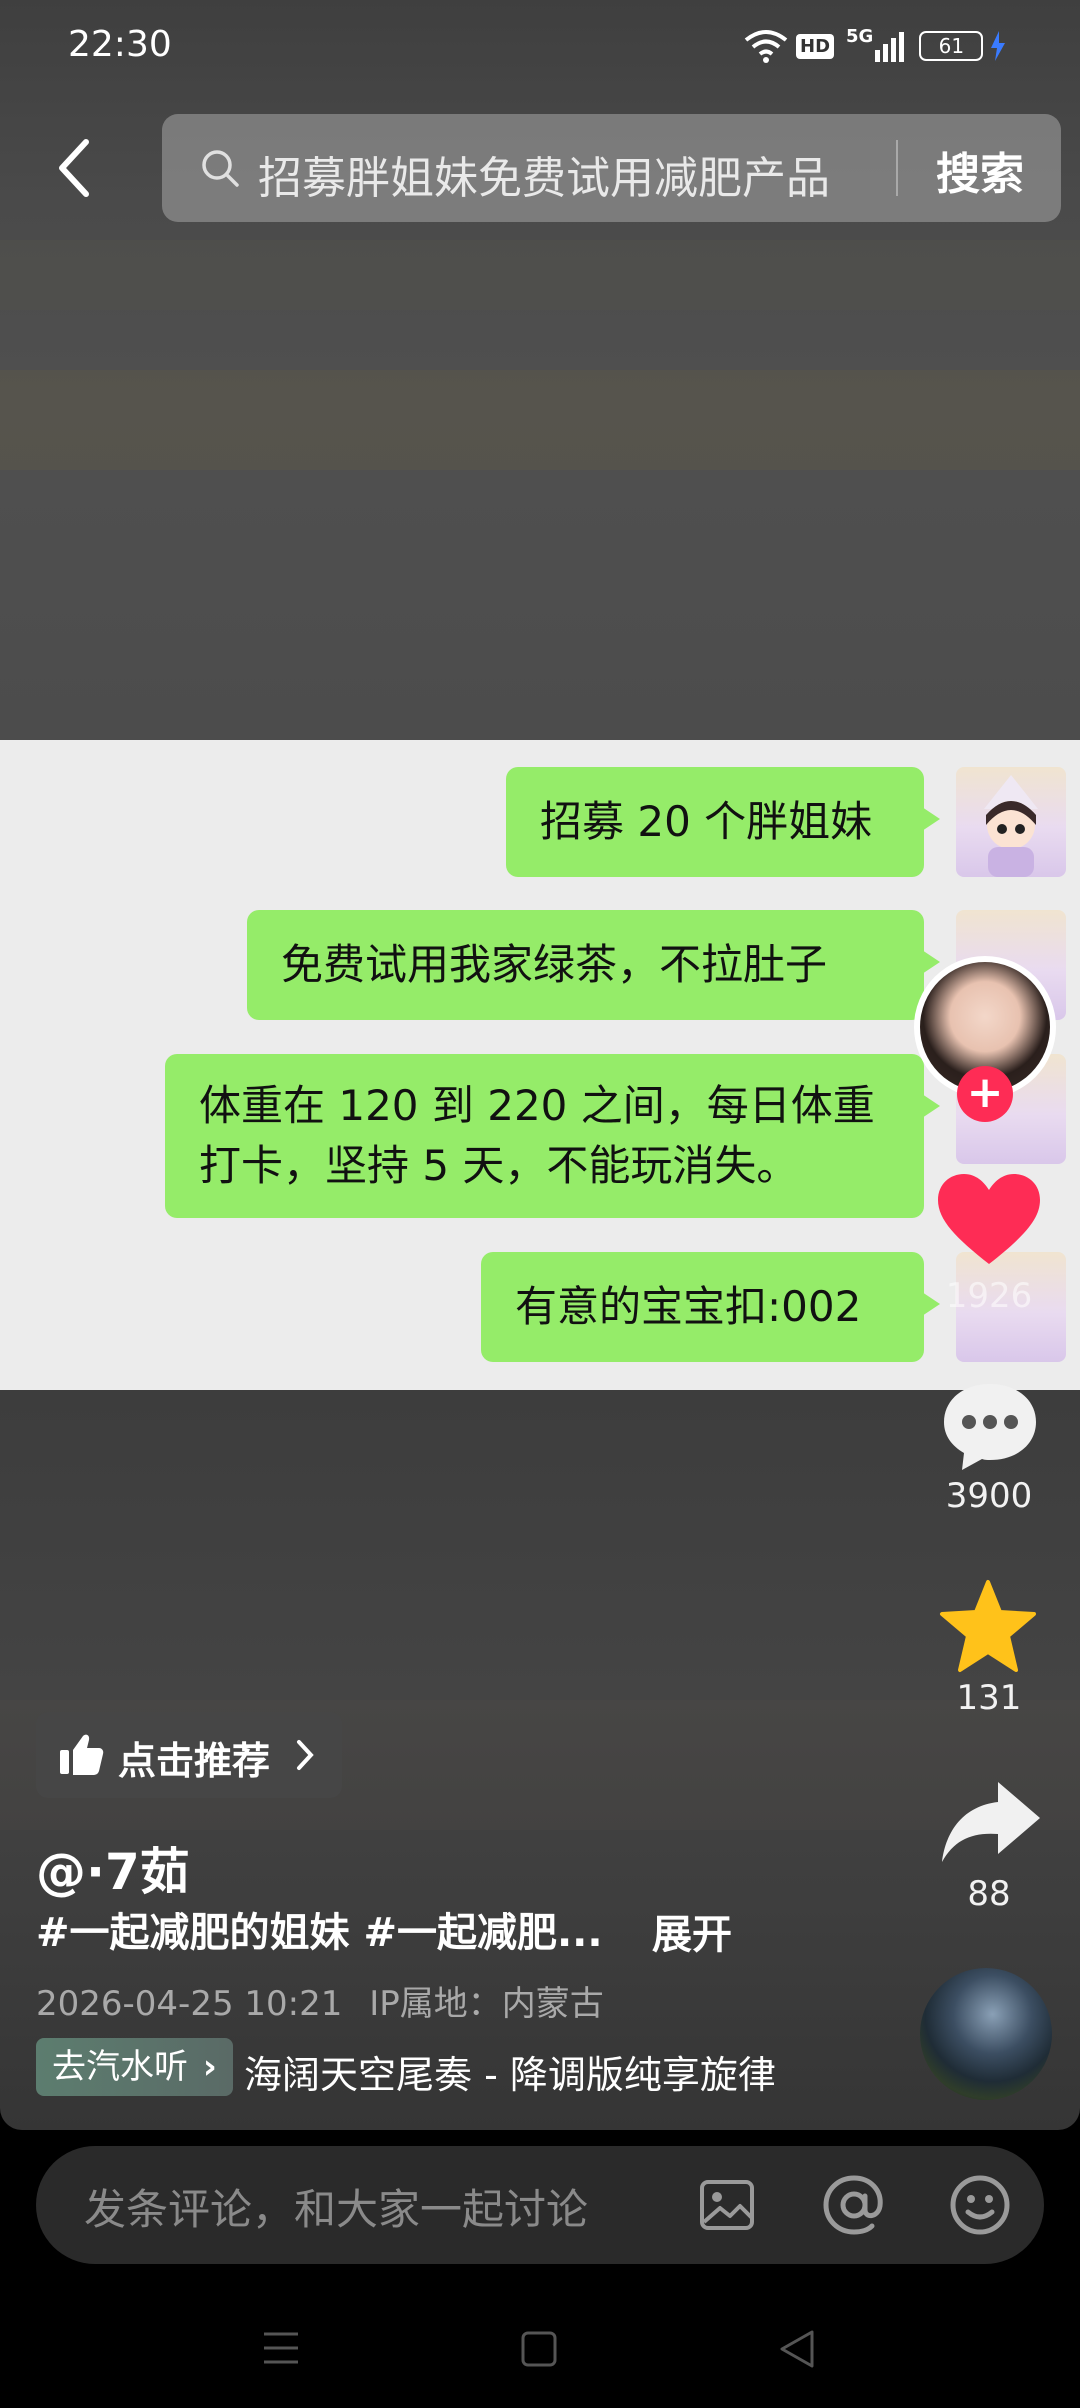 Image resolution: width=1080 pixels, height=2408 pixels. Describe the element at coordinates (990, 1426) in the screenshot. I see `comment-icon` at that location.